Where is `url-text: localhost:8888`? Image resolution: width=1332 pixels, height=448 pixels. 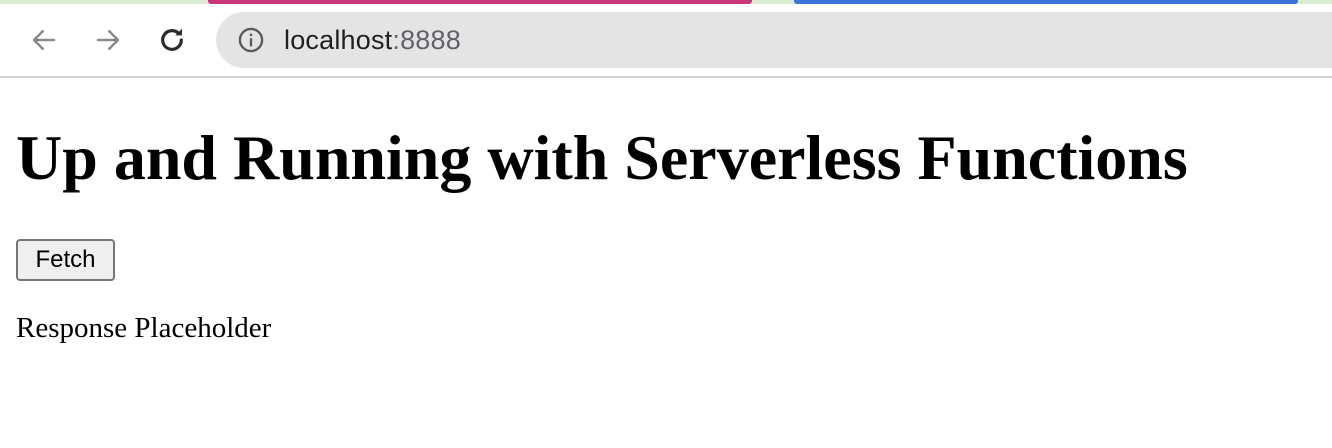
url-text: localhost:8888 is located at coordinates (372, 40).